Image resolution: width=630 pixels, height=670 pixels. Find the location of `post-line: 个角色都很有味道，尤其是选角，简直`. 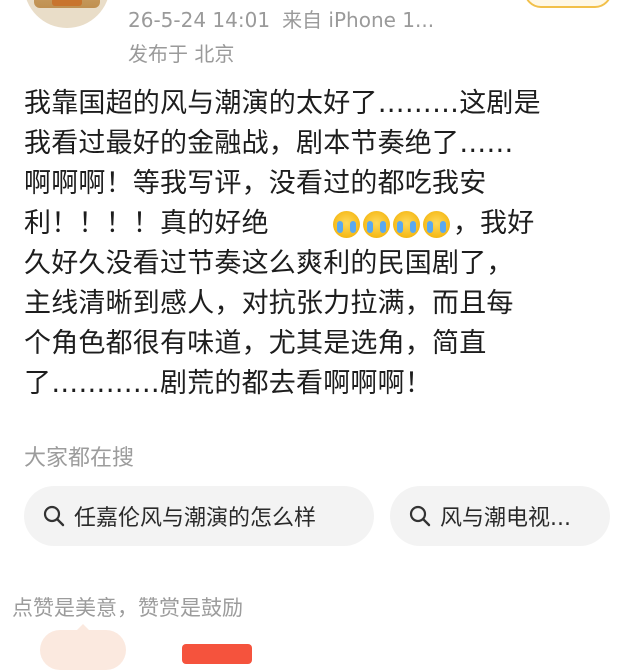

post-line: 个角色都很有味道，尤其是选角，简直 is located at coordinates (255, 343).